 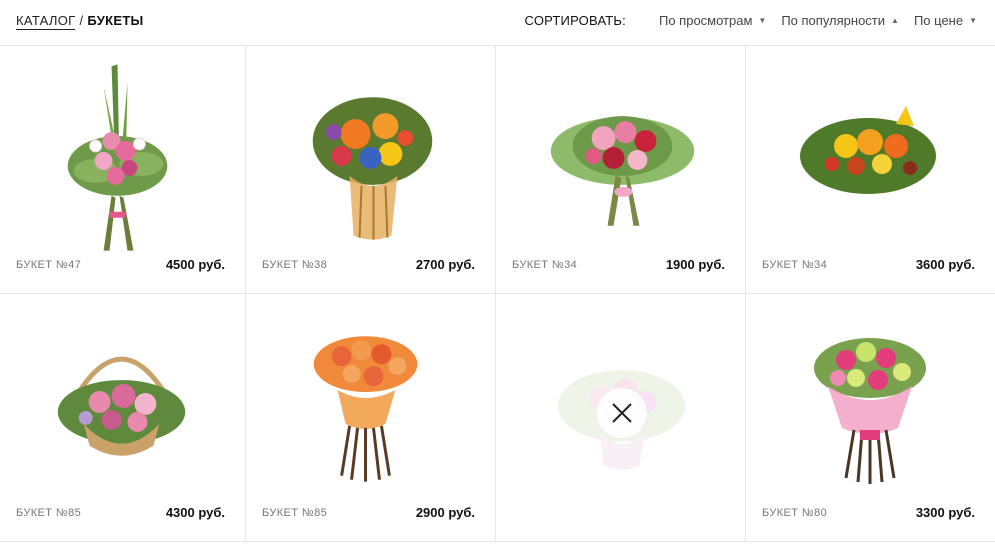 I want to click on product-card: БУКЕТ №85 2900 руб., so click(x=371, y=418).